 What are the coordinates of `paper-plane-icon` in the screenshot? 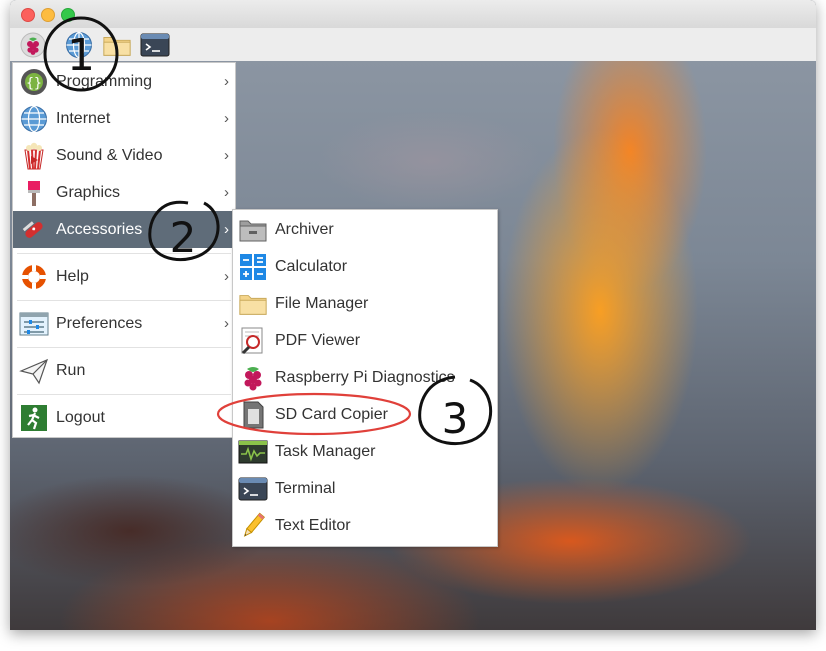 It's located at (34, 371).